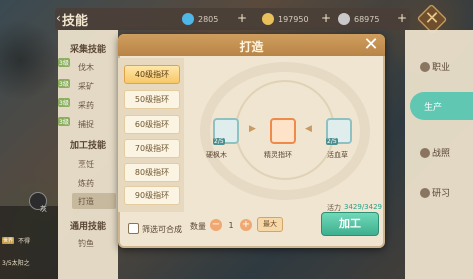  I want to click on gold-value: 197950, so click(293, 19).